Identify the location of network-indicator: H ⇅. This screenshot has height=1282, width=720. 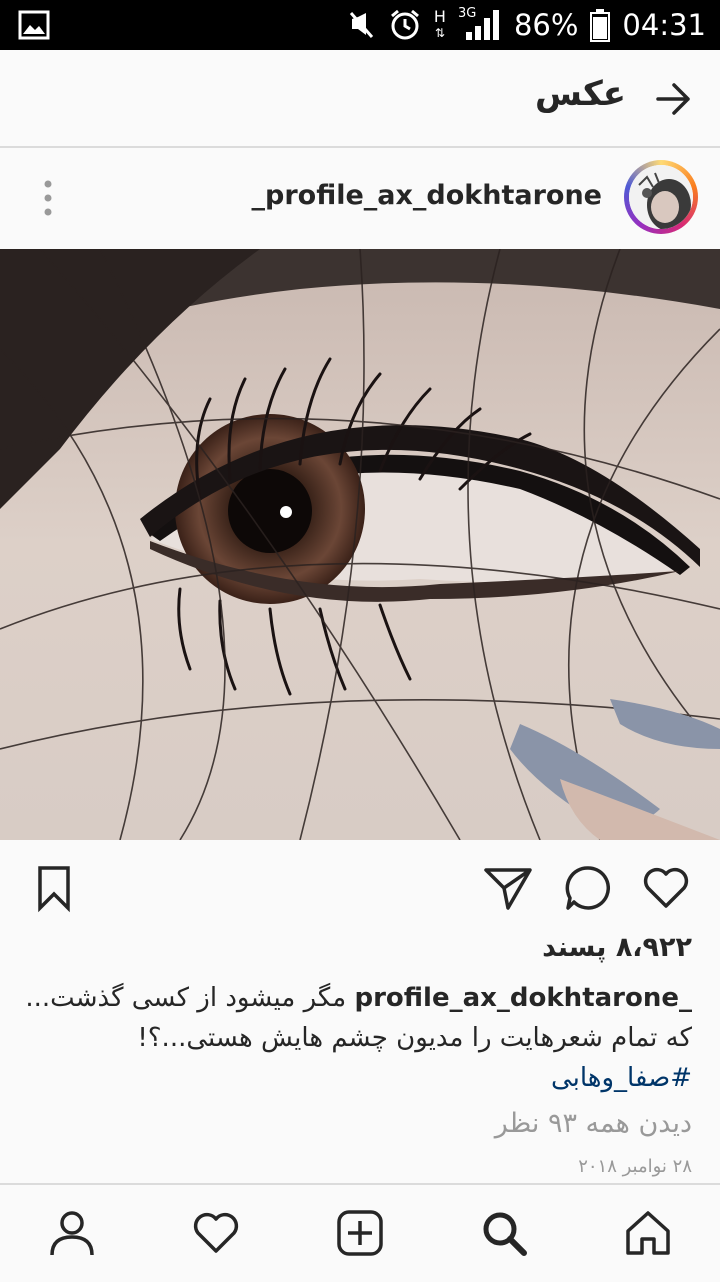
(439, 24).